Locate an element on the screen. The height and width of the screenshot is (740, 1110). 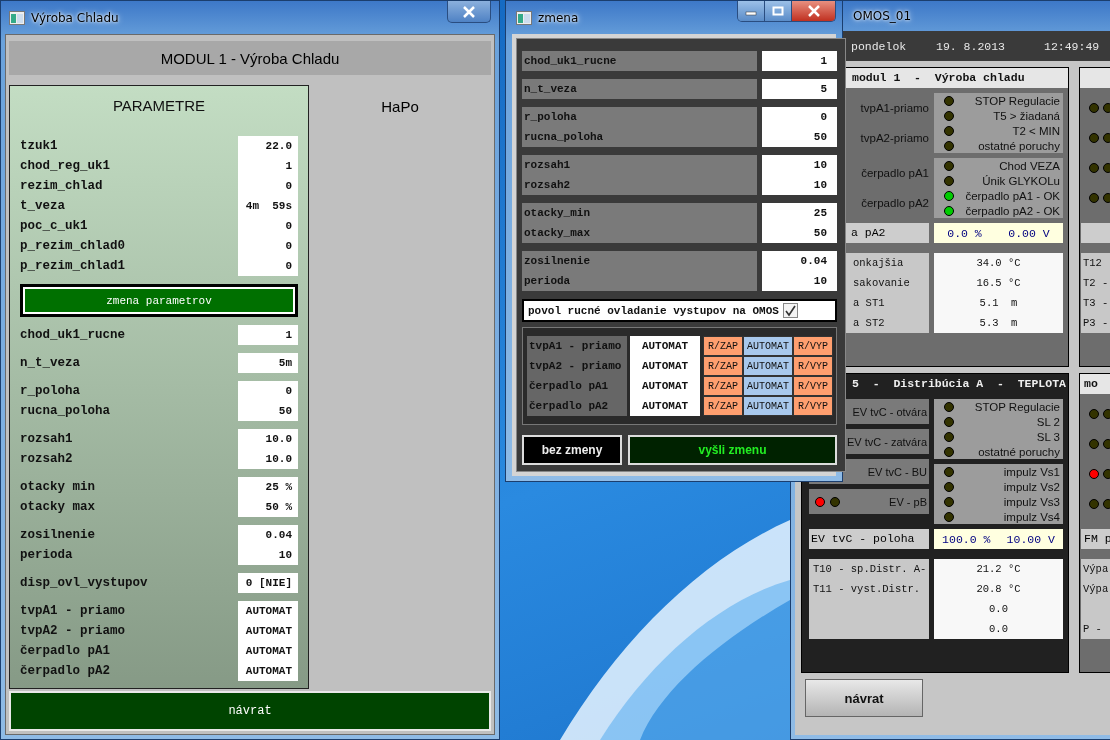
send-button: vyšli zmenu is located at coordinates (732, 450).